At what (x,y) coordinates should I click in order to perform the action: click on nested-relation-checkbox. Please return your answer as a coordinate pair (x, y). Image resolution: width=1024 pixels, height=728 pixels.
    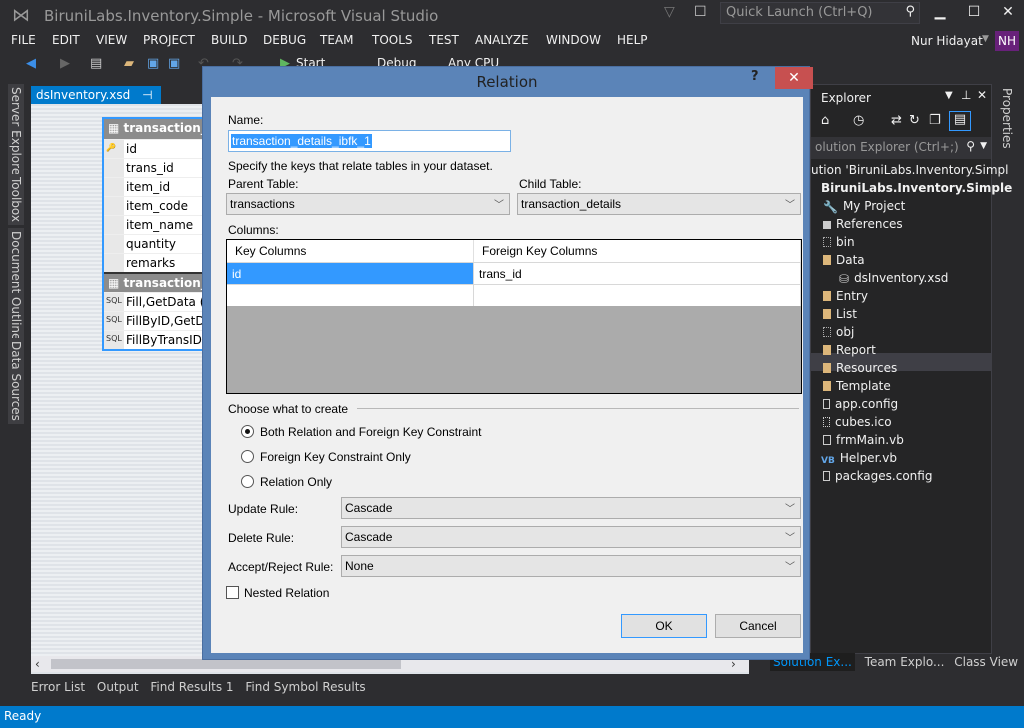
    Looking at the image, I should click on (232, 592).